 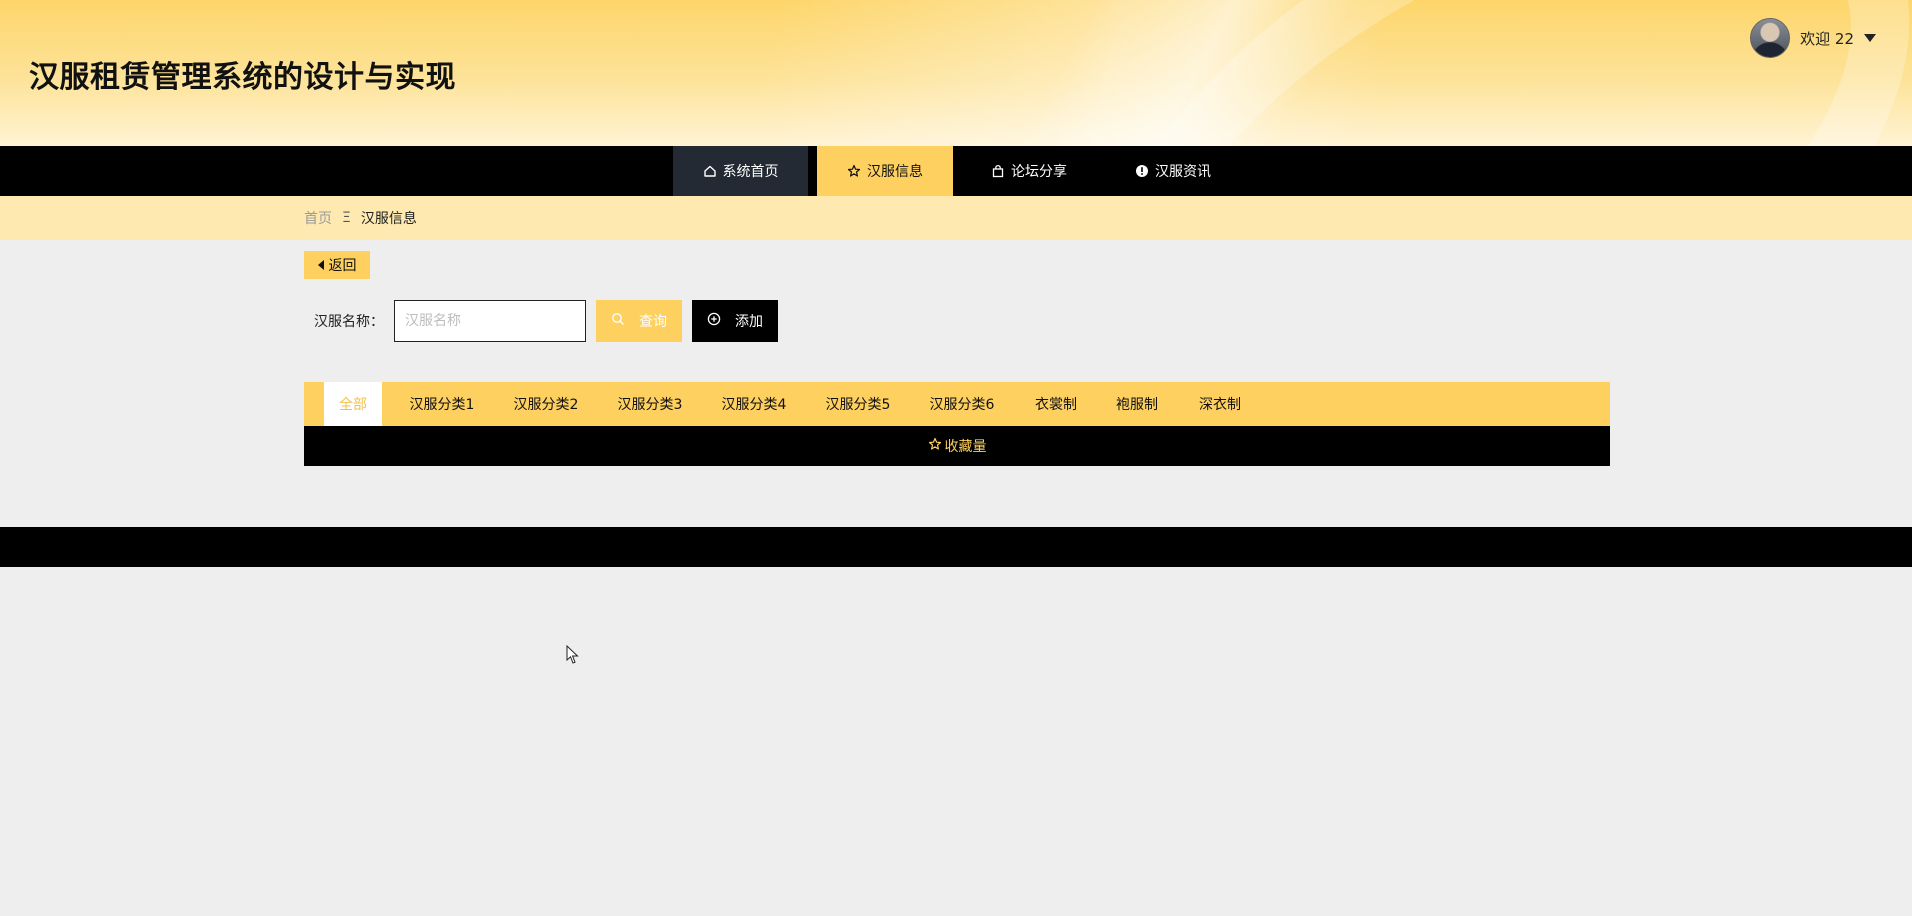 I want to click on nav-item-hanfu-info: 汉服信息, so click(x=885, y=171).